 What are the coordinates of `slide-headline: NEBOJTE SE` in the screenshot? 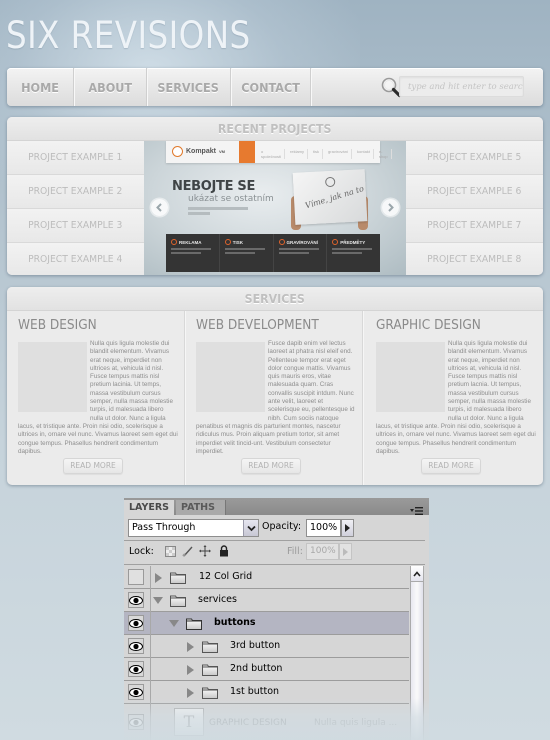 It's located at (214, 186).